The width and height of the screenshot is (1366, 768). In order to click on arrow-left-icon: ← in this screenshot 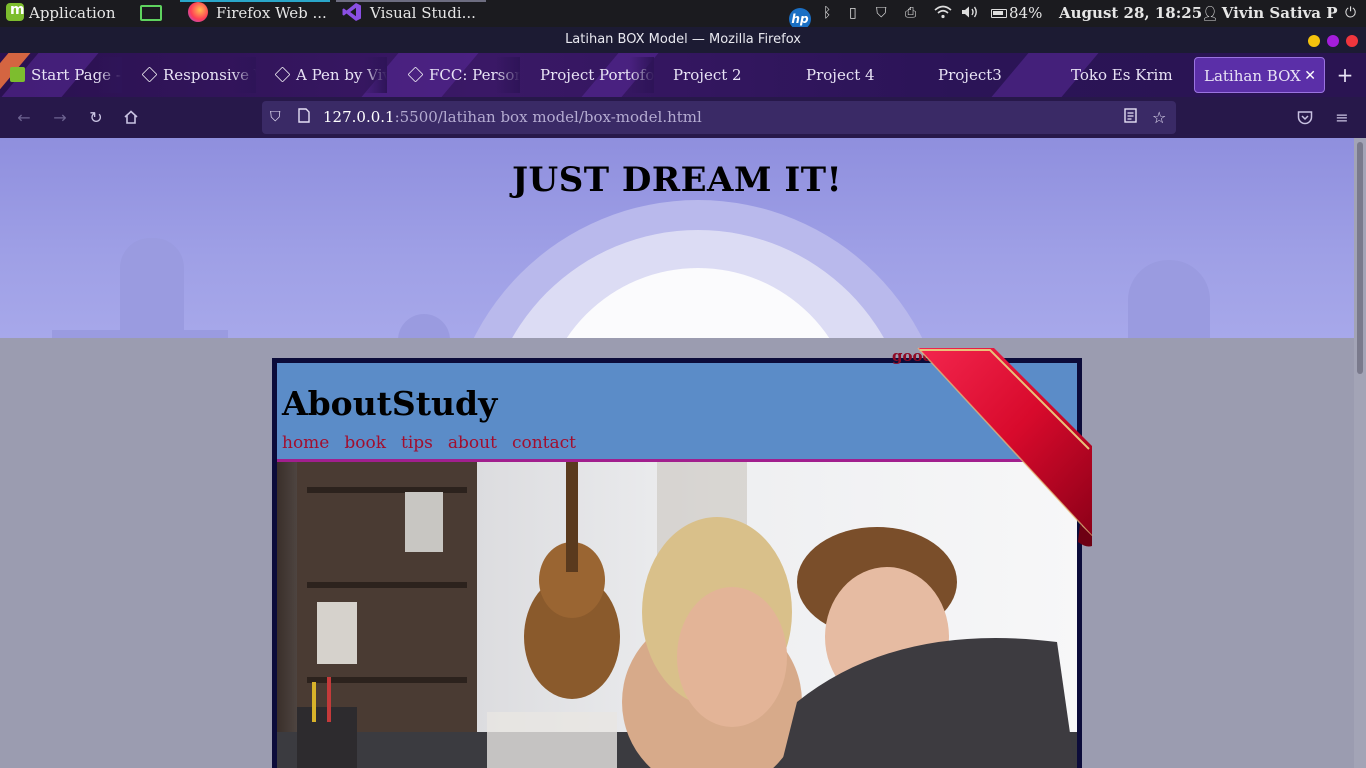, I will do `click(24, 117)`.